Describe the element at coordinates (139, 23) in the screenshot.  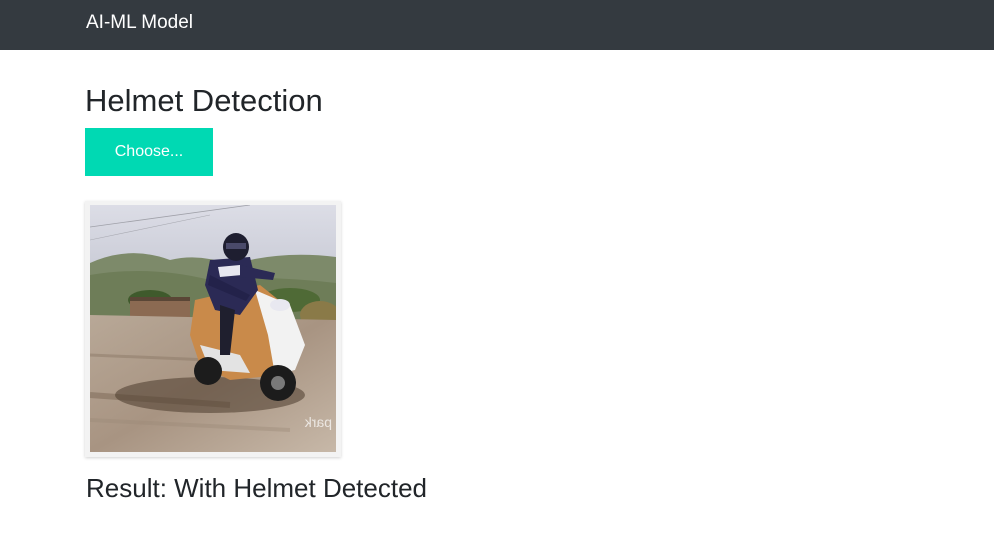
I see `navbar-brand: AI-ML Model` at that location.